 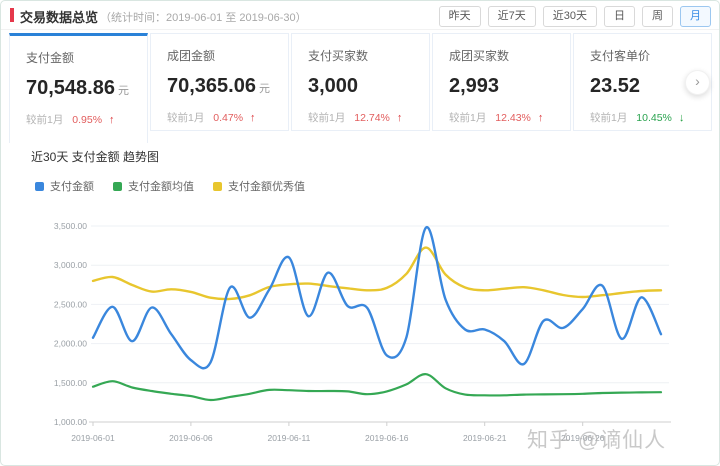 I want to click on chevron-right-icon: ›, so click(x=697, y=82).